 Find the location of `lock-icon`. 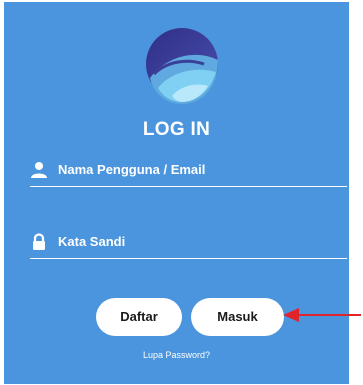

lock-icon is located at coordinates (39, 241).